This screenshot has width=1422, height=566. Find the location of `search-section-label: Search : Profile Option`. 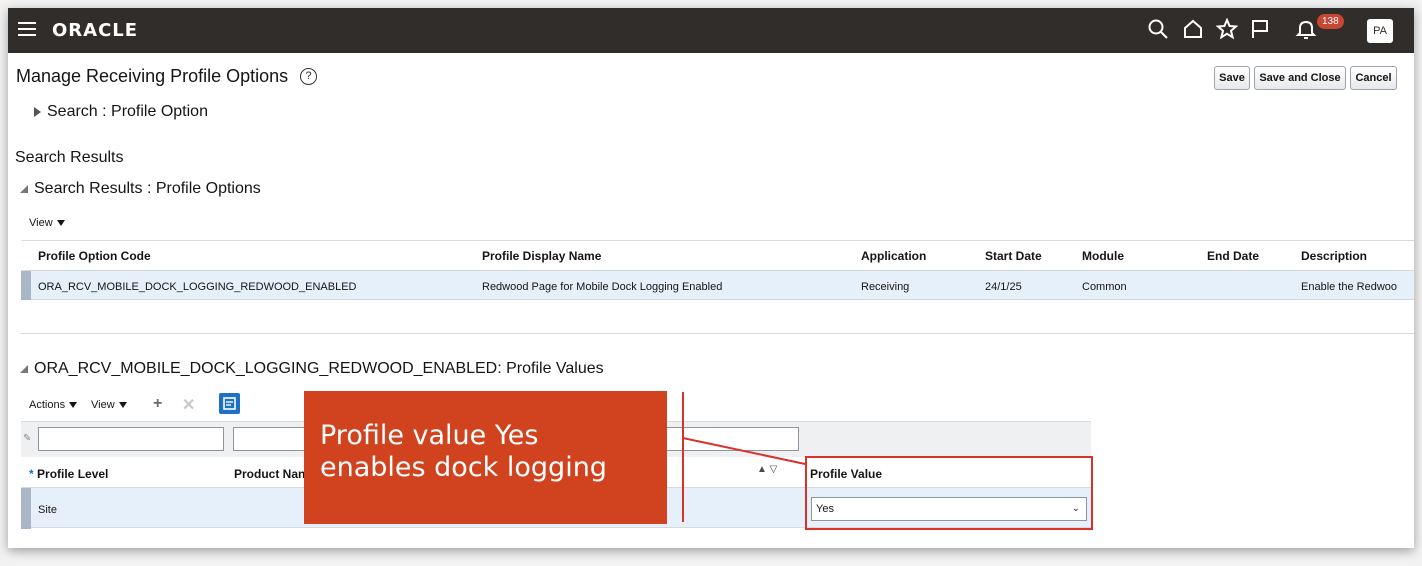

search-section-label: Search : Profile Option is located at coordinates (127, 111).